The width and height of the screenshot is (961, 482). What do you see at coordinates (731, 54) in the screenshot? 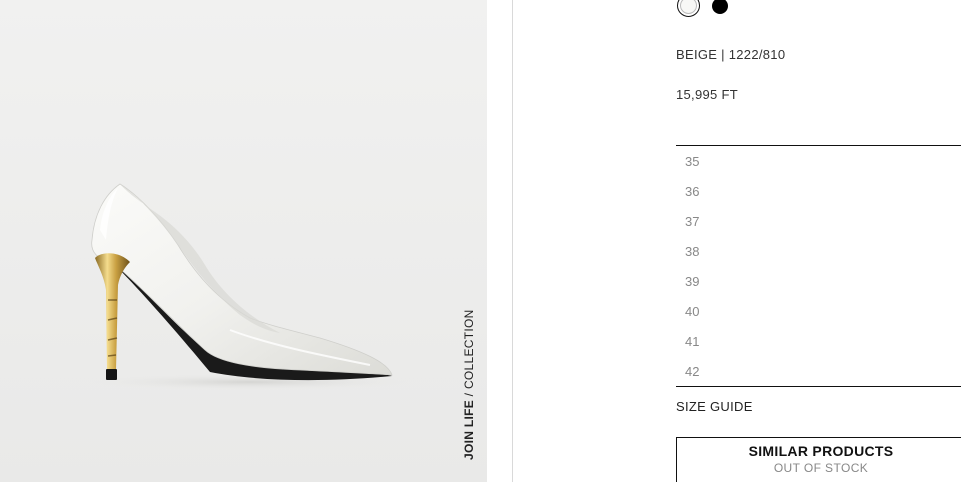
I see `color-reference: BEIGE | 1222/810` at bounding box center [731, 54].